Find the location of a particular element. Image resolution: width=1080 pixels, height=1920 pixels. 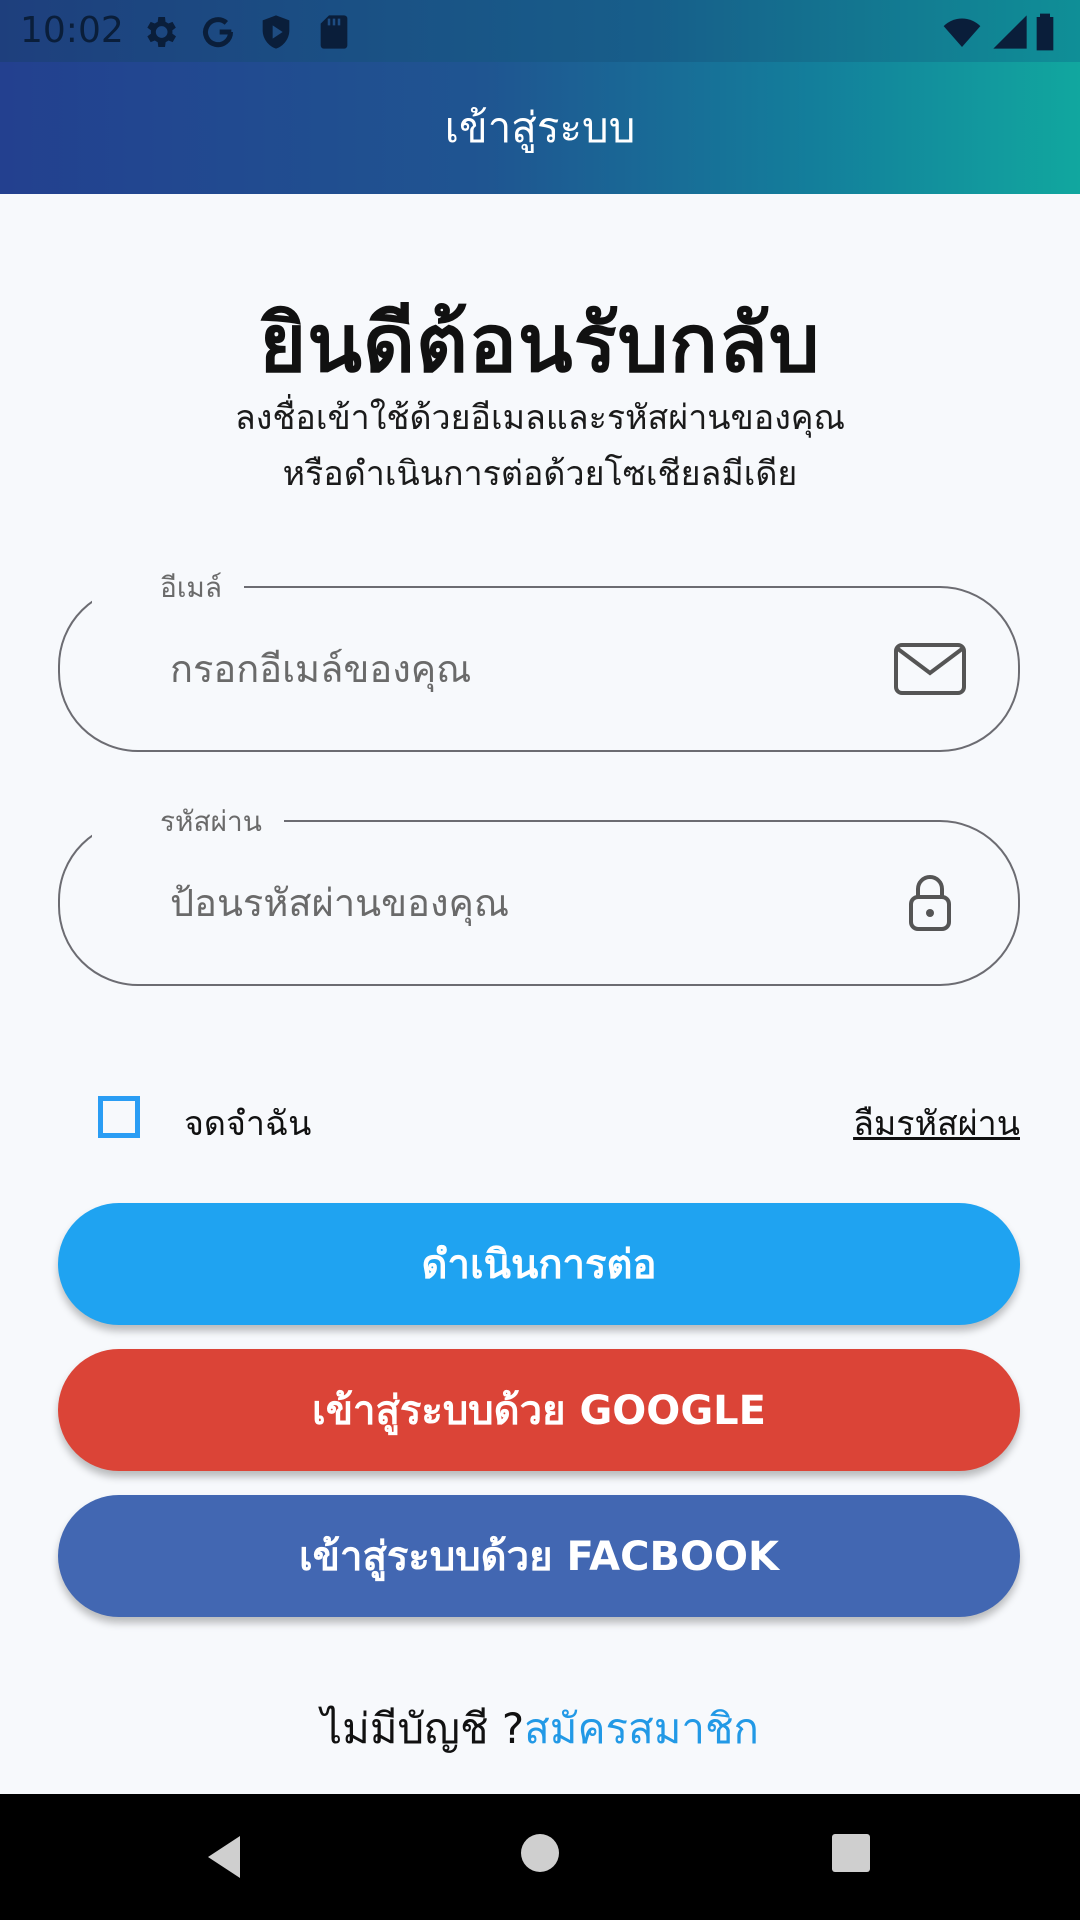

signup-link: สมัครสมาชิก is located at coordinates (641, 1728).